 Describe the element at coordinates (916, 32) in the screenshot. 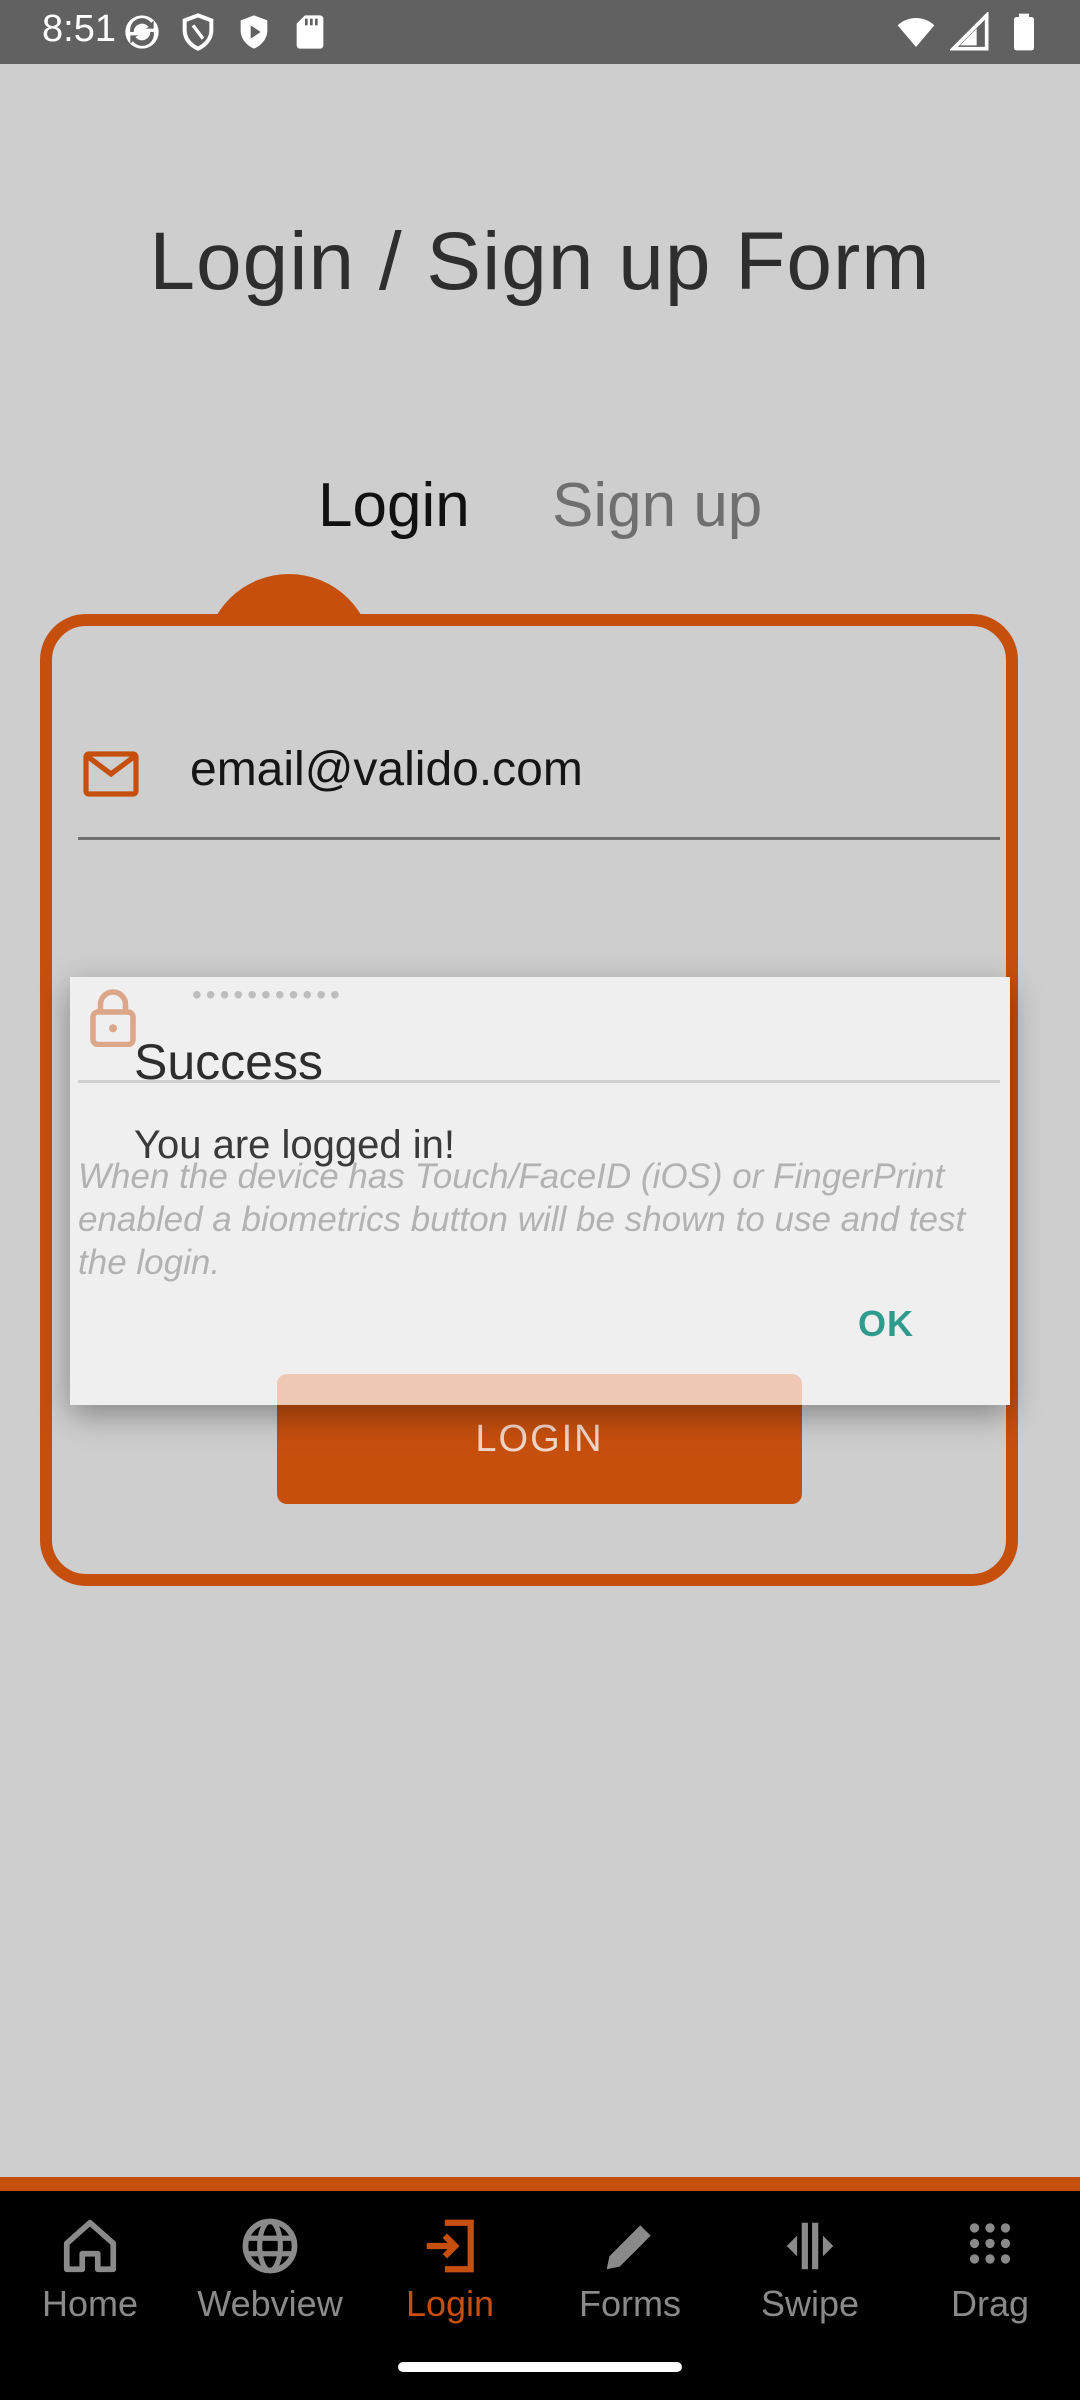

I see `wifi-icon` at that location.